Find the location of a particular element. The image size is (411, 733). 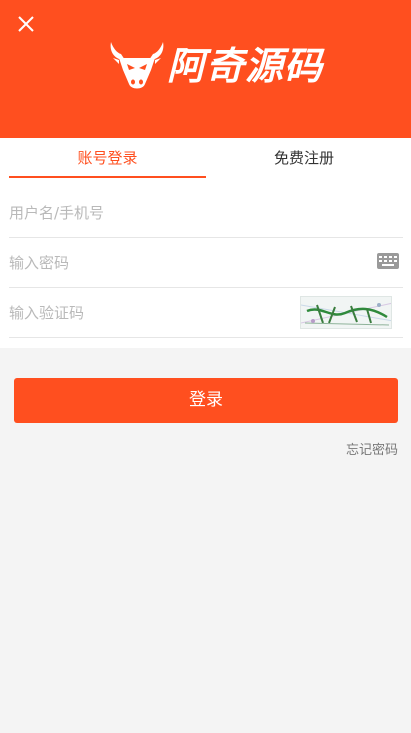

forgot-password-link: 忘记密码 is located at coordinates (372, 448).